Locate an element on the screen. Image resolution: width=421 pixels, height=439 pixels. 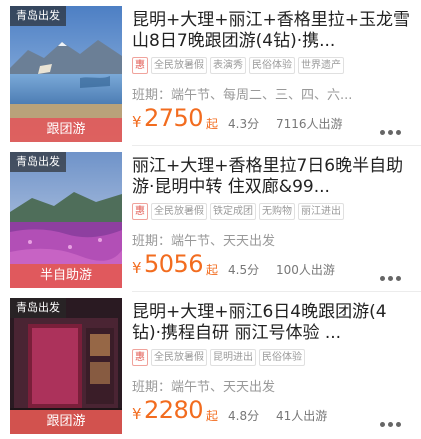
price-row: ¥ 5056 起 4.5分 100人出游 is located at coordinates (272, 266).